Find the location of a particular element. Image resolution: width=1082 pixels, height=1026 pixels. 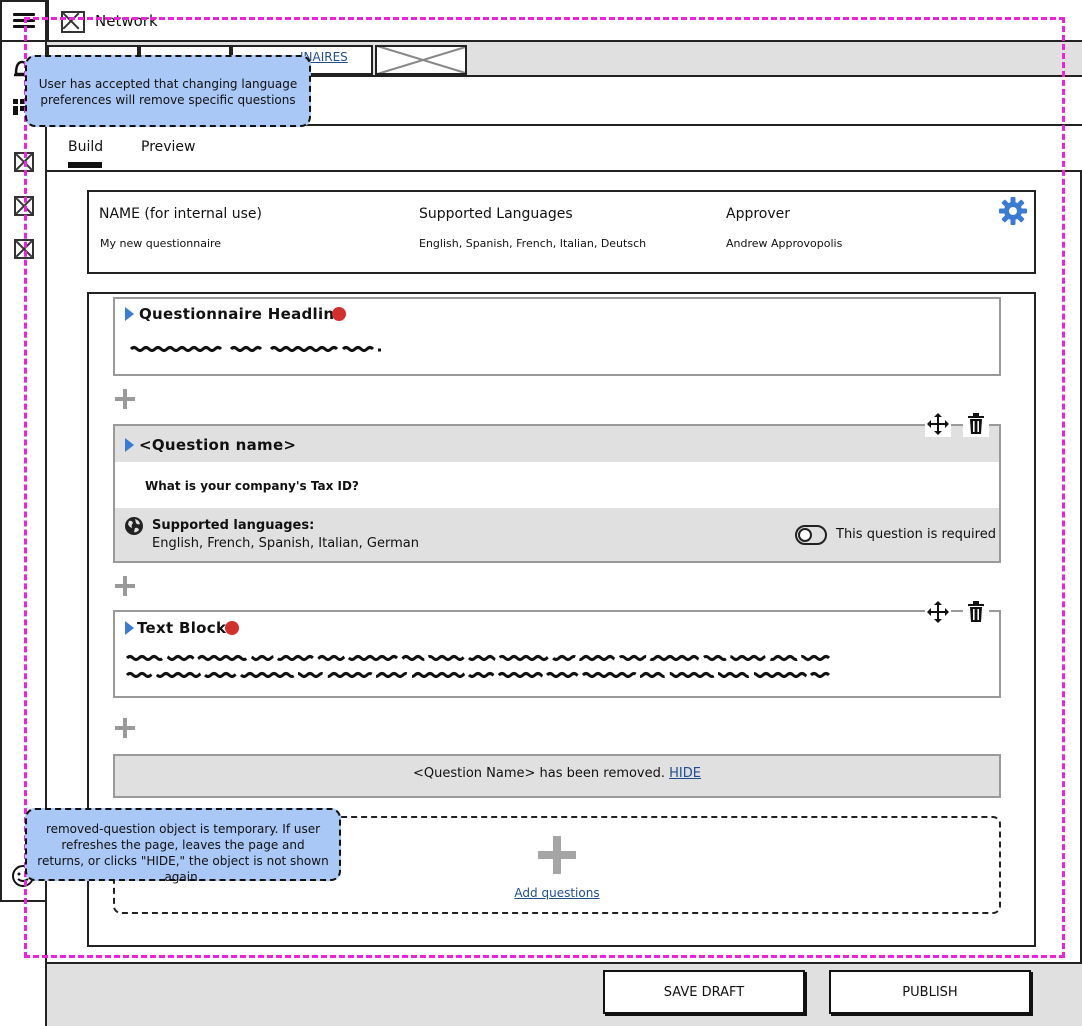

tab-preview: Preview is located at coordinates (168, 147).